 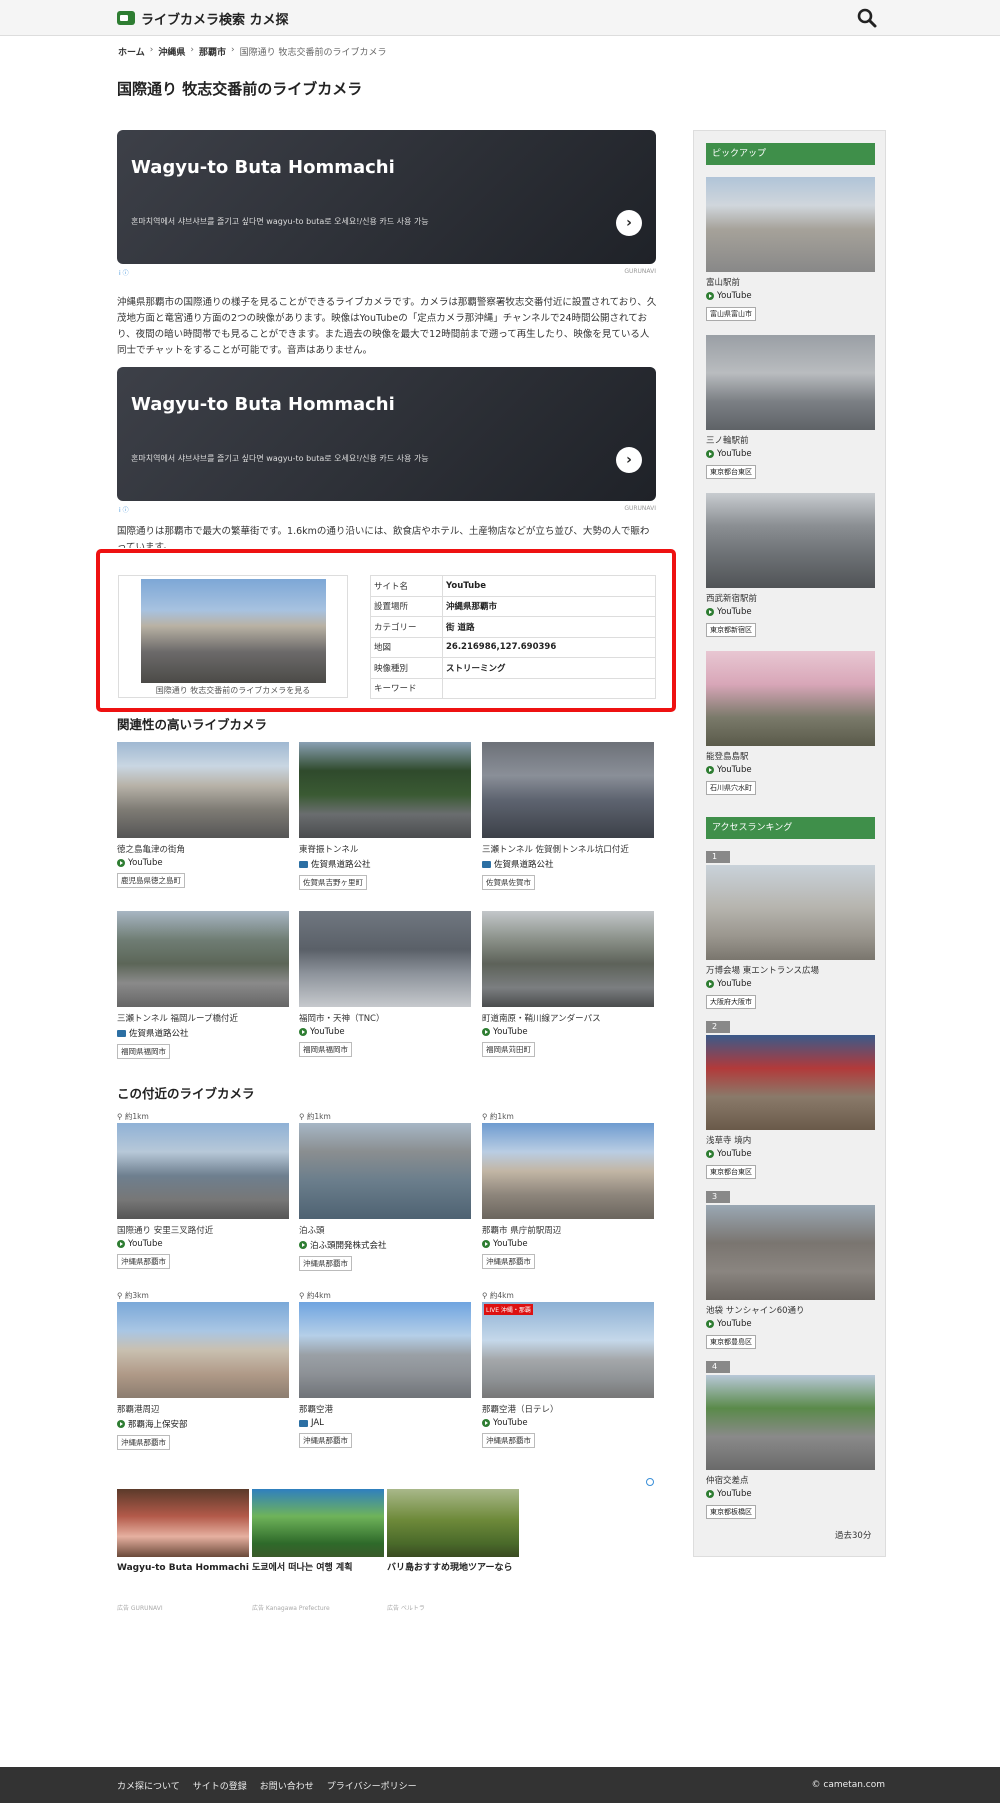 I want to click on camera-card: 東脊振トンネル 佐賀県道路公社 佐賀県吉野ヶ里町, so click(x=385, y=816).